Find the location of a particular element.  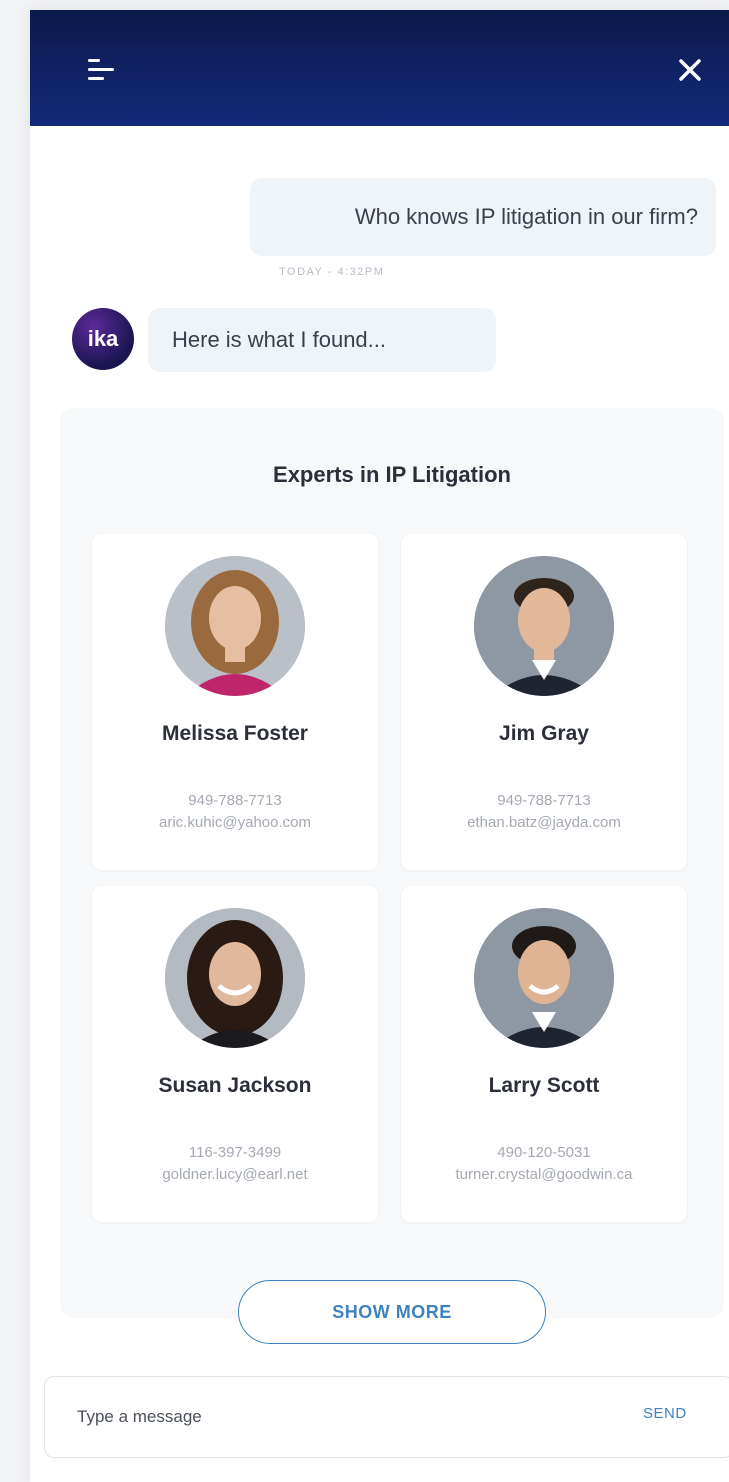

expert-phone: 116-397-3499 is located at coordinates (235, 1152).